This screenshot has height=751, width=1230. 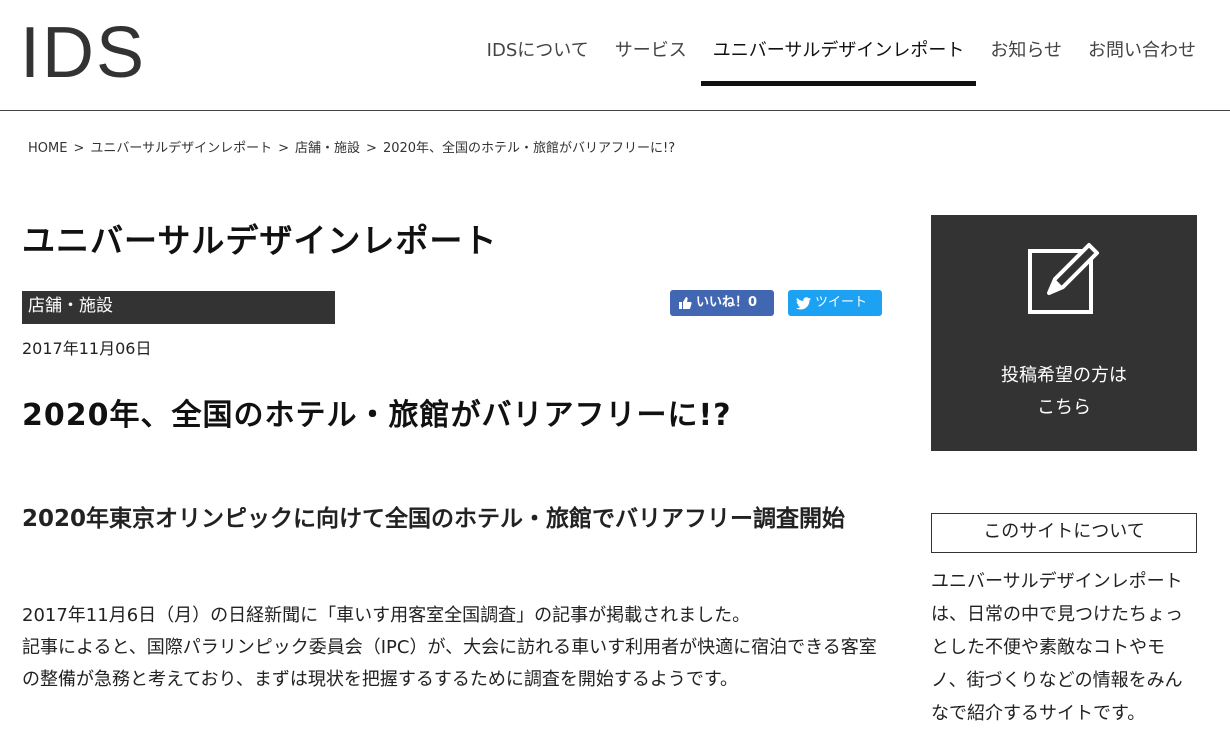 I want to click on breadcrumb-home: HOME, so click(x=47, y=148).